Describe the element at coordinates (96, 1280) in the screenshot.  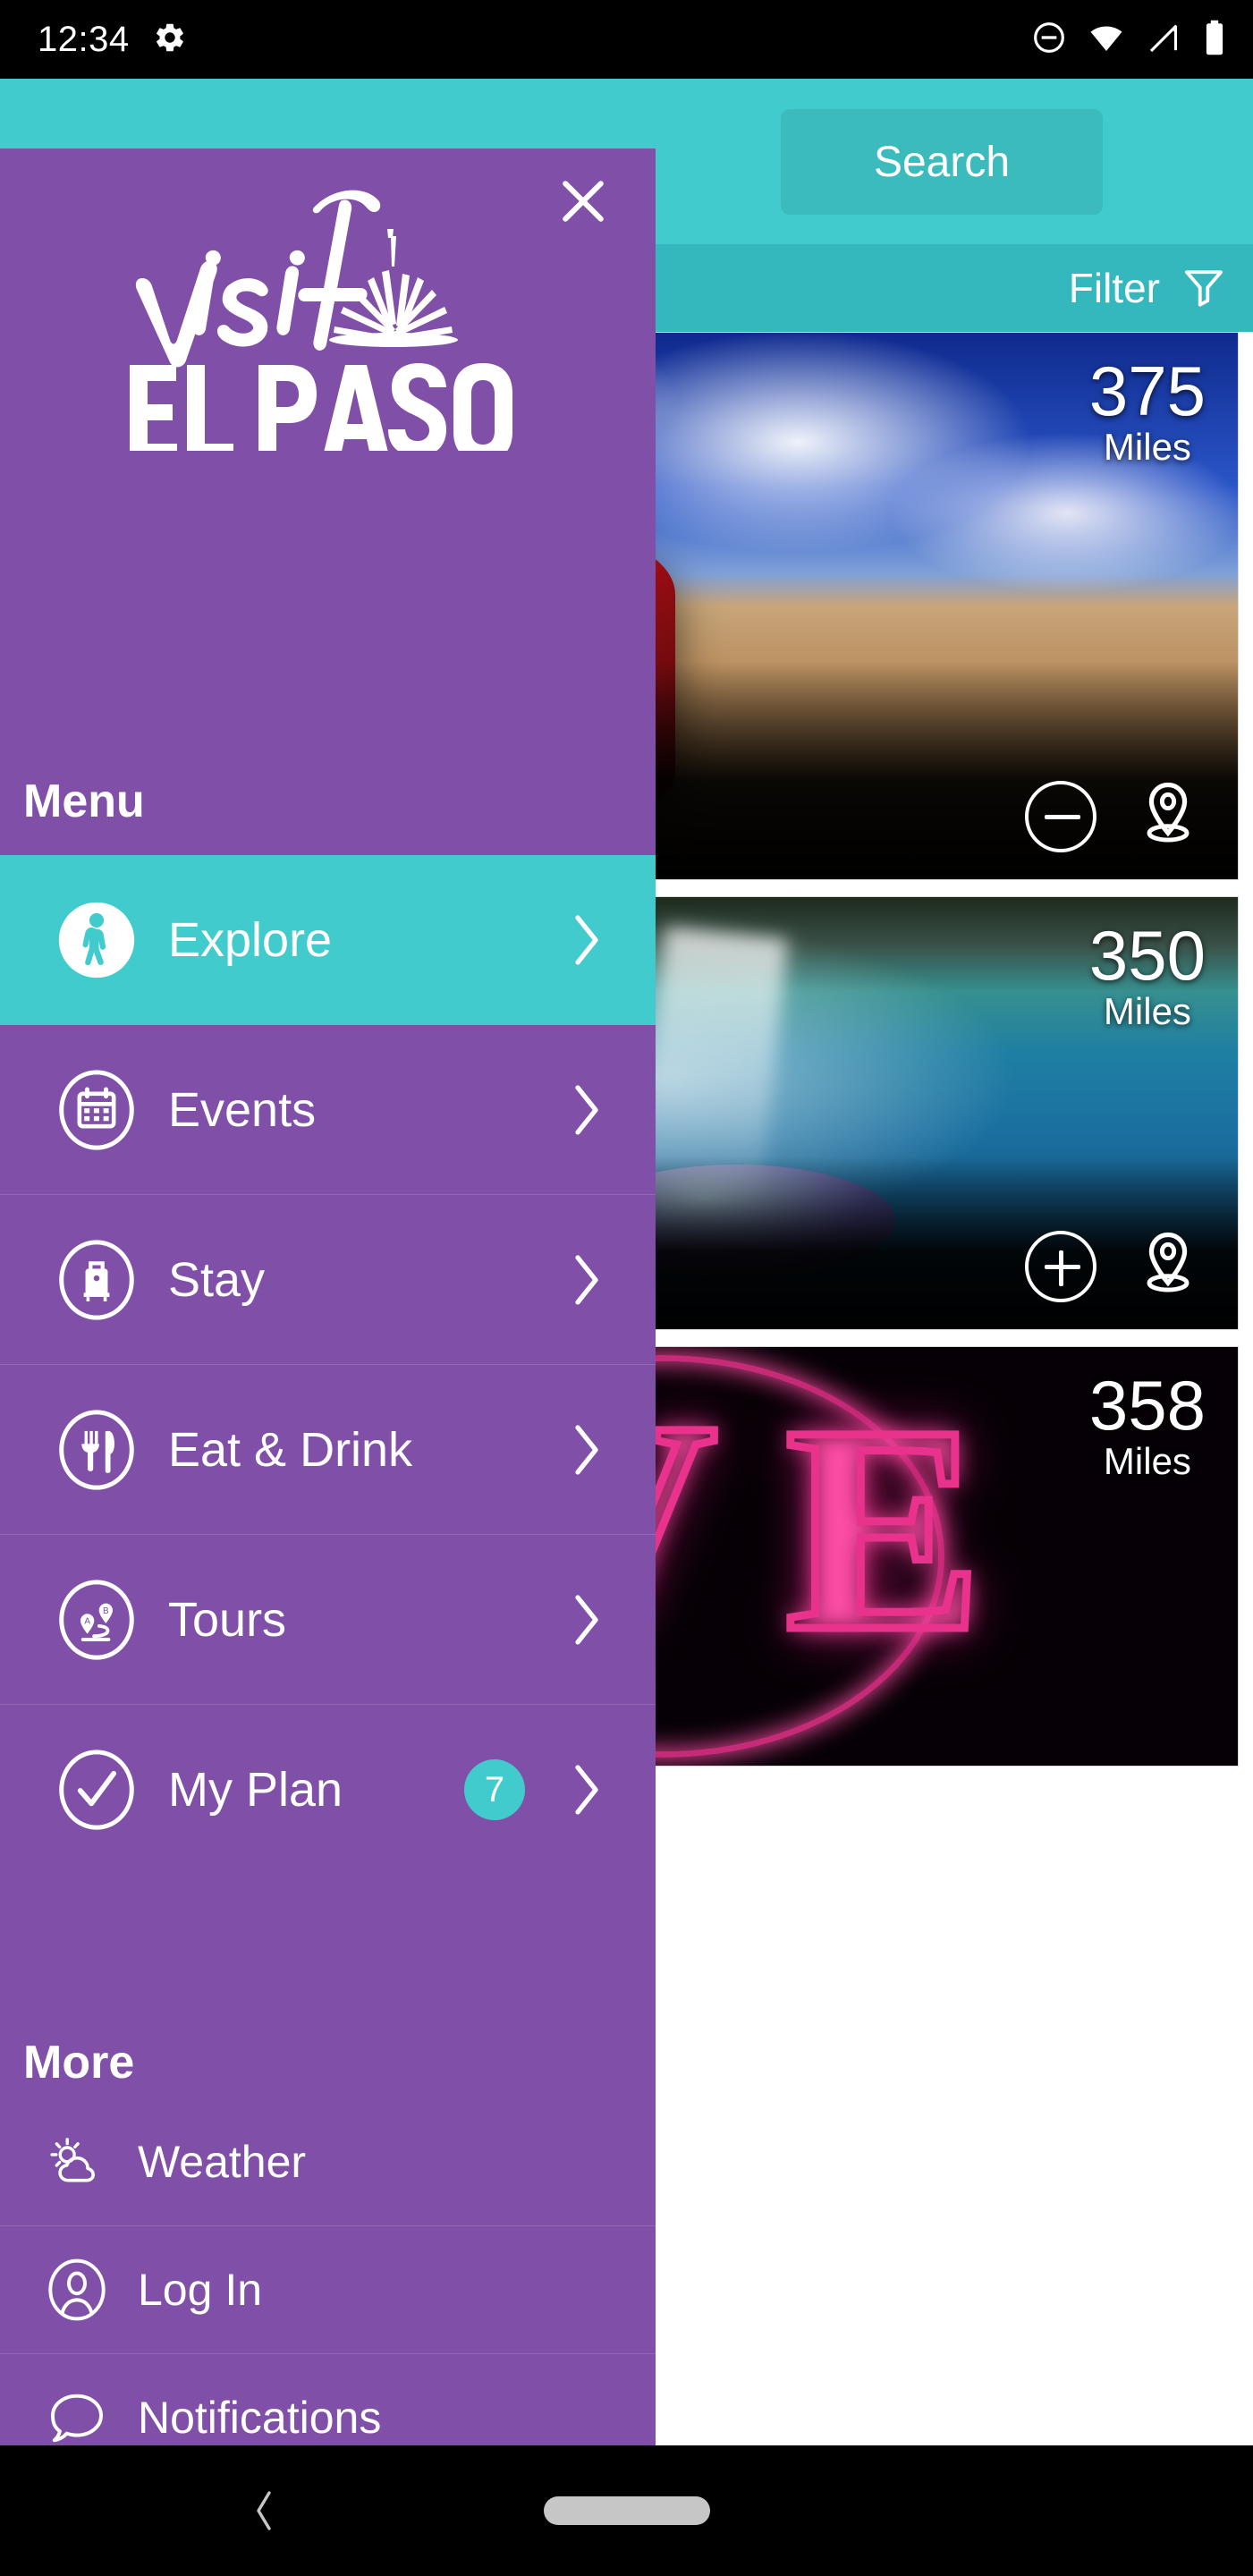
I see `suitcase-icon` at that location.